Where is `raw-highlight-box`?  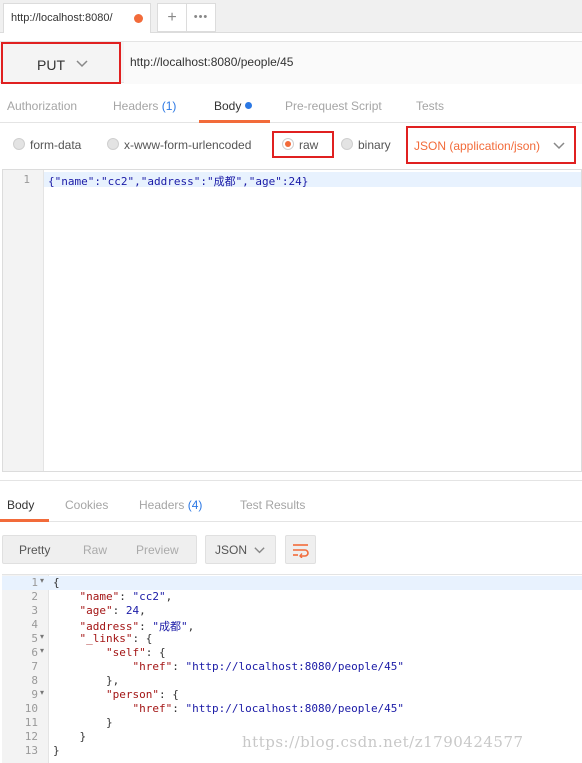 raw-highlight-box is located at coordinates (303, 144).